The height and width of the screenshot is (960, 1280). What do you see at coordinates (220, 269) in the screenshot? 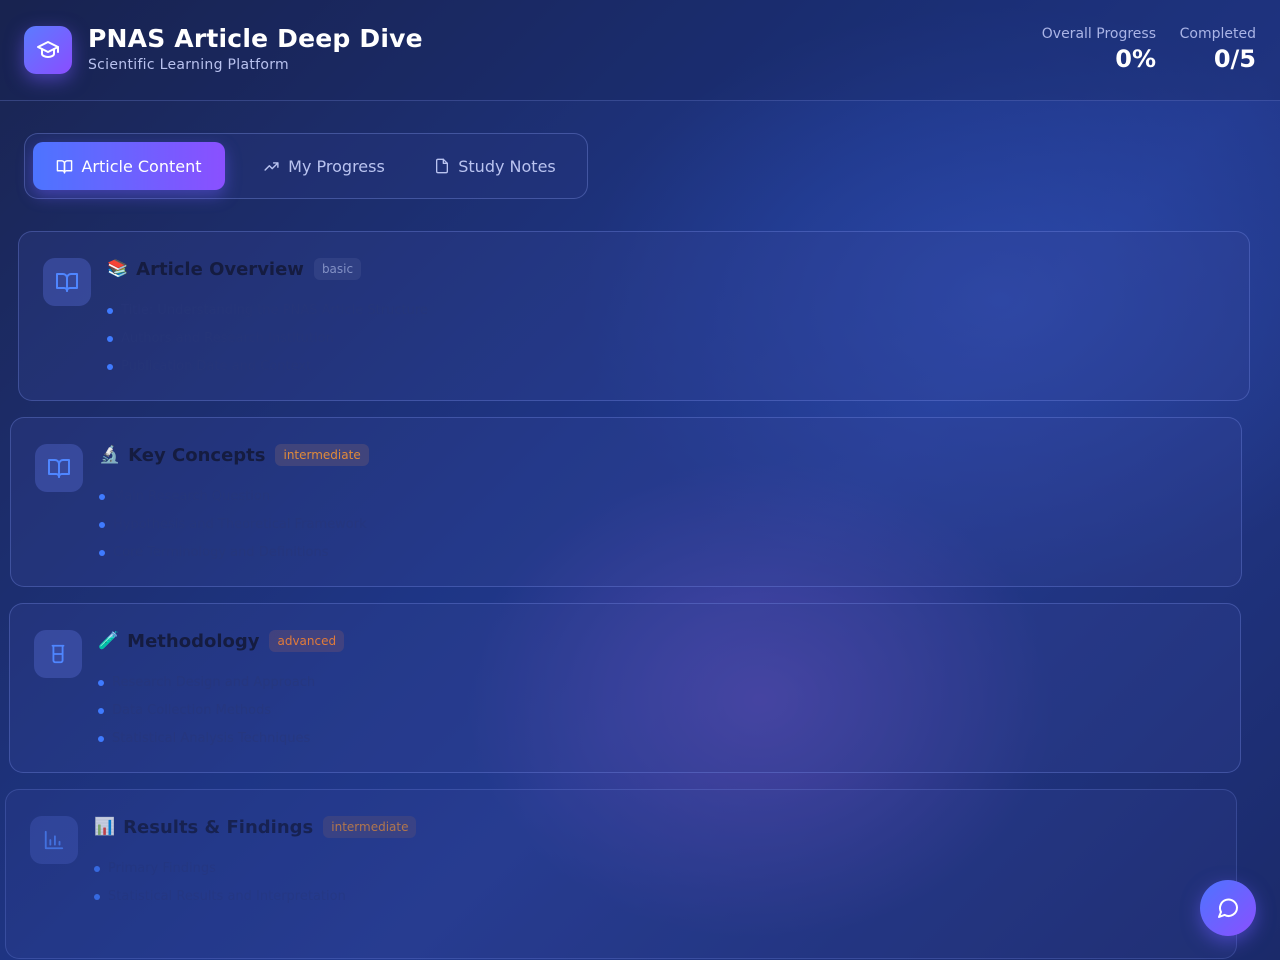
I see `section-title: Article Overview` at bounding box center [220, 269].